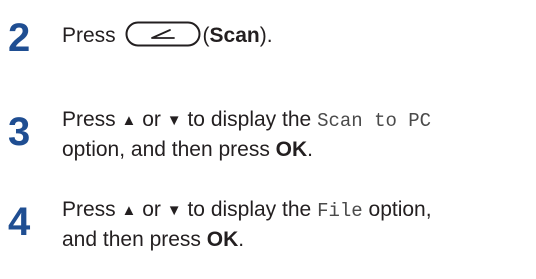  I want to click on scan-label: Scan, so click(234, 35).